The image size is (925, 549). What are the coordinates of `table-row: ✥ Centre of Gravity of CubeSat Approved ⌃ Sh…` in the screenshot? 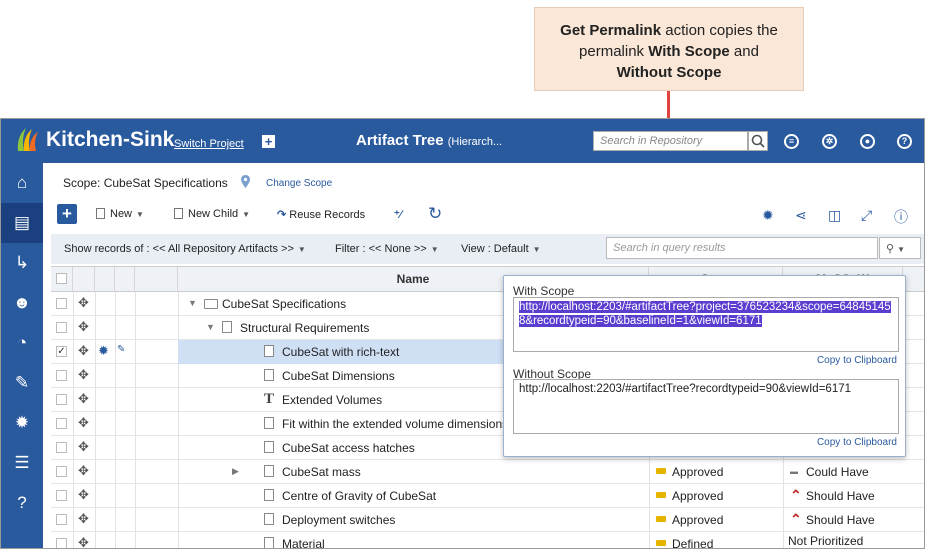 It's located at (487, 496).